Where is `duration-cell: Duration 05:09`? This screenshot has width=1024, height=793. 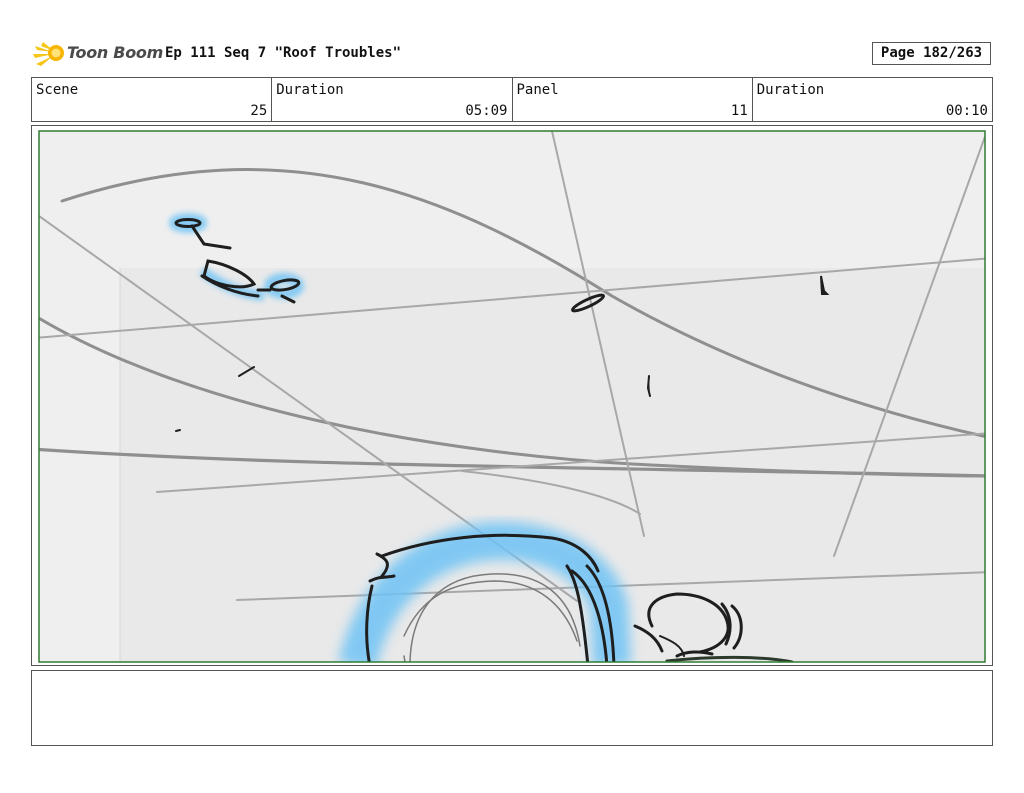
duration-cell: Duration 05:09 is located at coordinates (392, 99).